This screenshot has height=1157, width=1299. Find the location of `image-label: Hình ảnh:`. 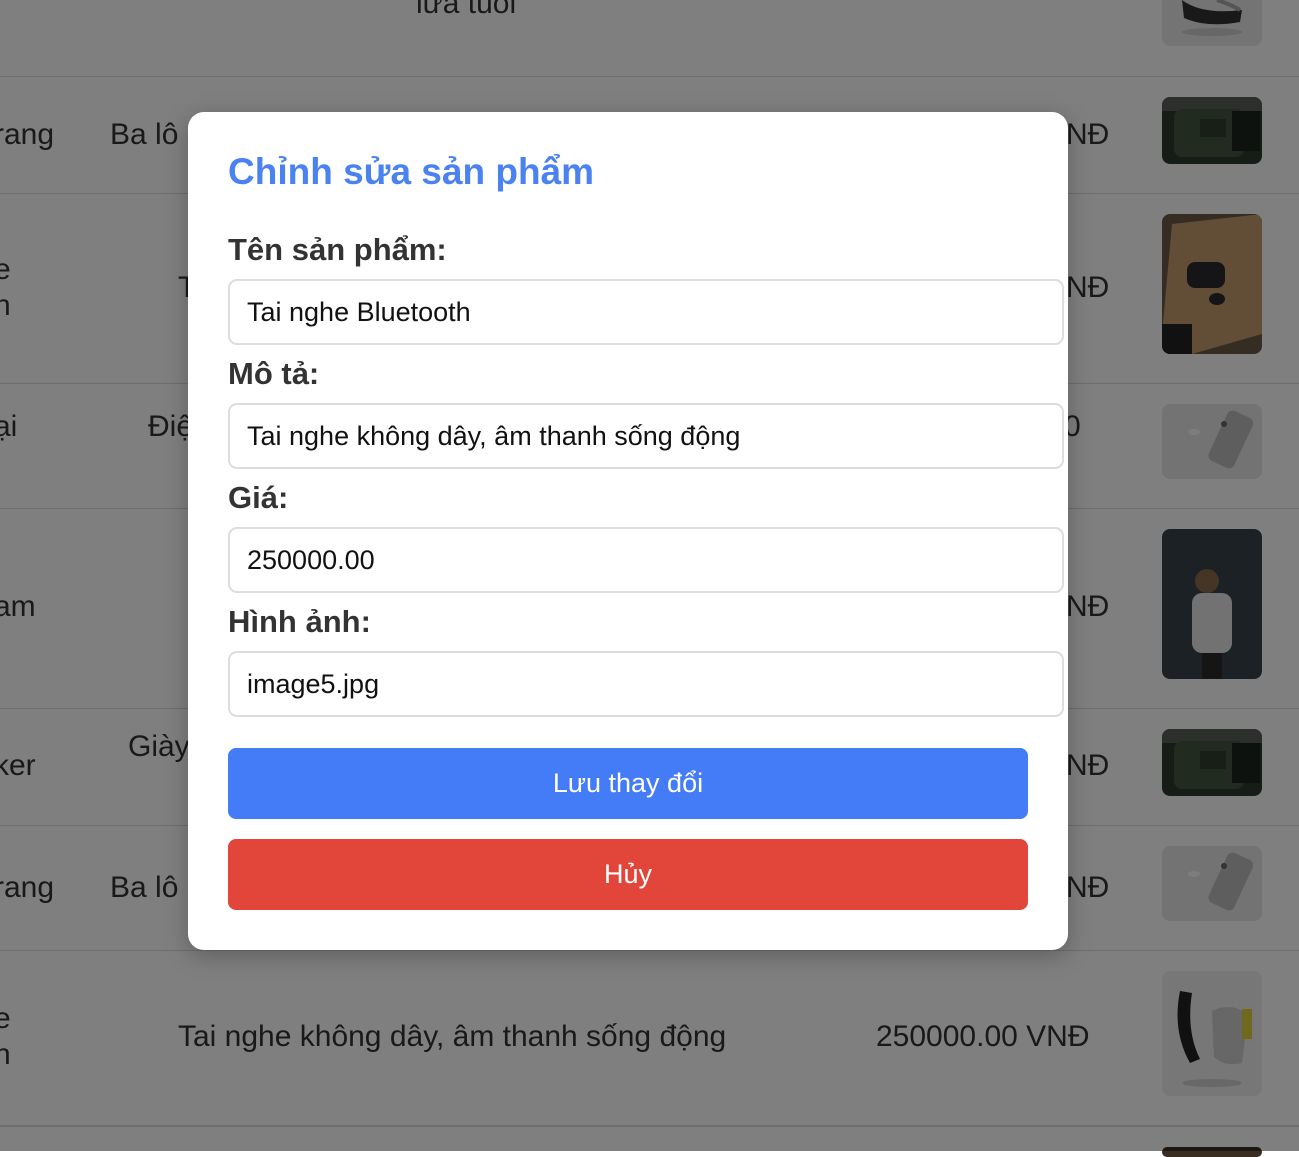

image-label: Hình ảnh: is located at coordinates (299, 621).